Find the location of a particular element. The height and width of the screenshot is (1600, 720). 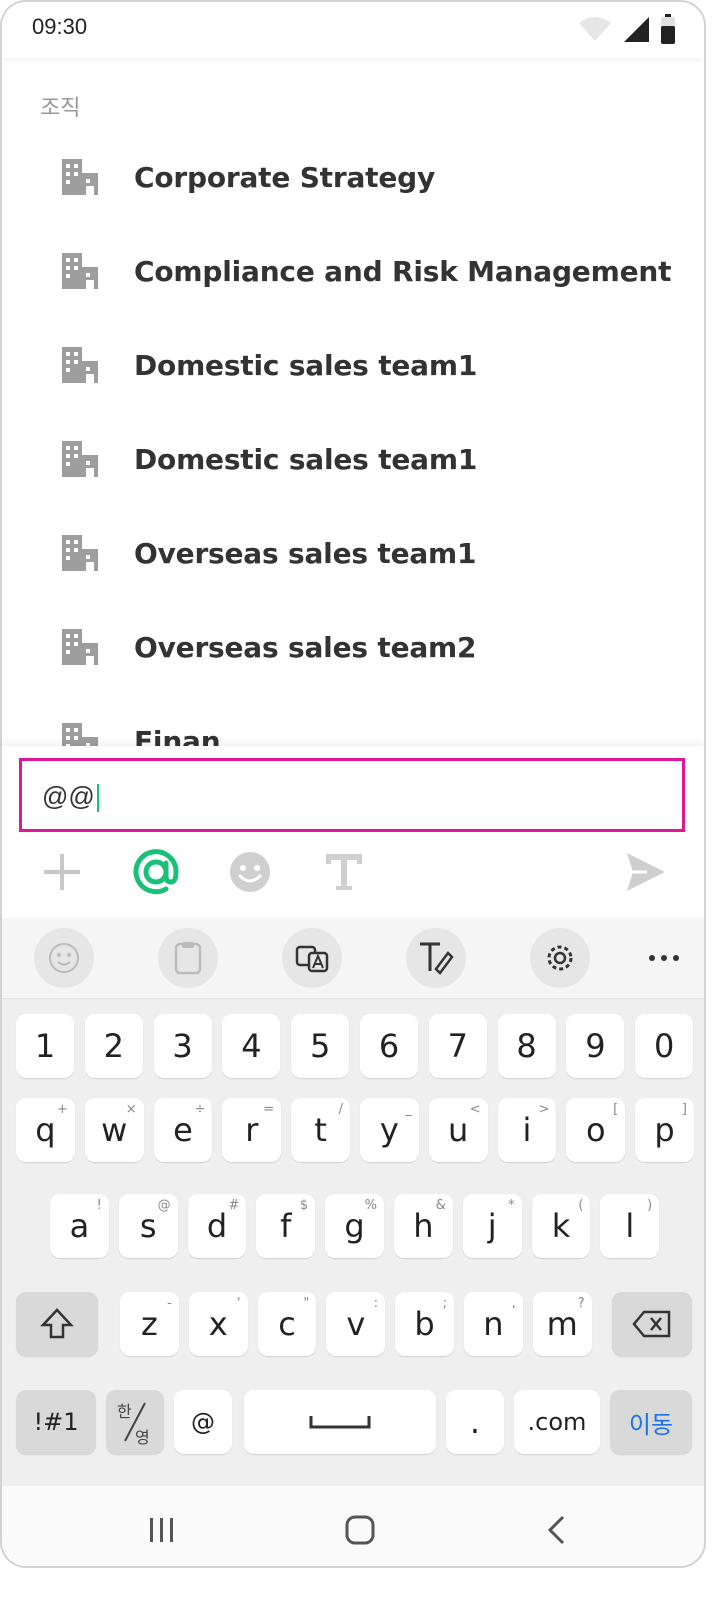

mention-icon is located at coordinates (156, 872).